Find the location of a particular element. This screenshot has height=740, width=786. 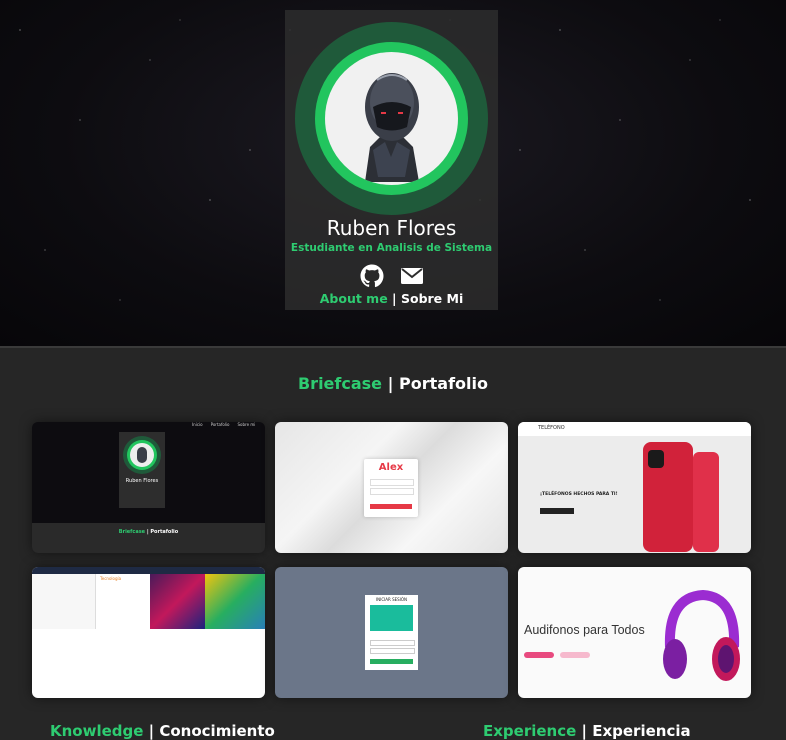

login-form-preview: Alex is located at coordinates (391, 488).